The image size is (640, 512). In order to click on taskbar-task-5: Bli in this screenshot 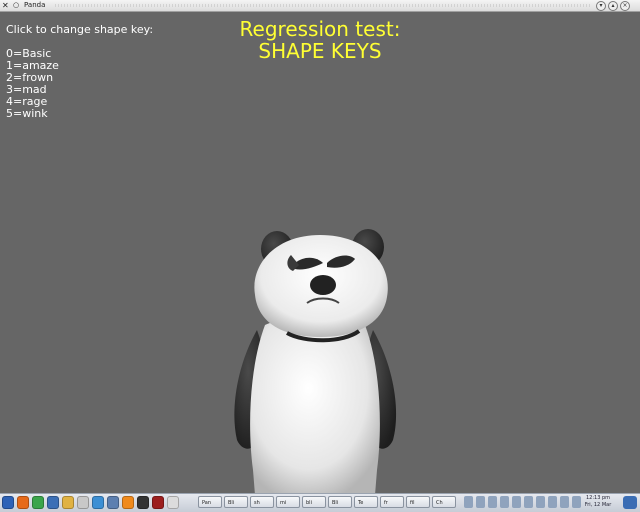, I will do `click(340, 502)`.